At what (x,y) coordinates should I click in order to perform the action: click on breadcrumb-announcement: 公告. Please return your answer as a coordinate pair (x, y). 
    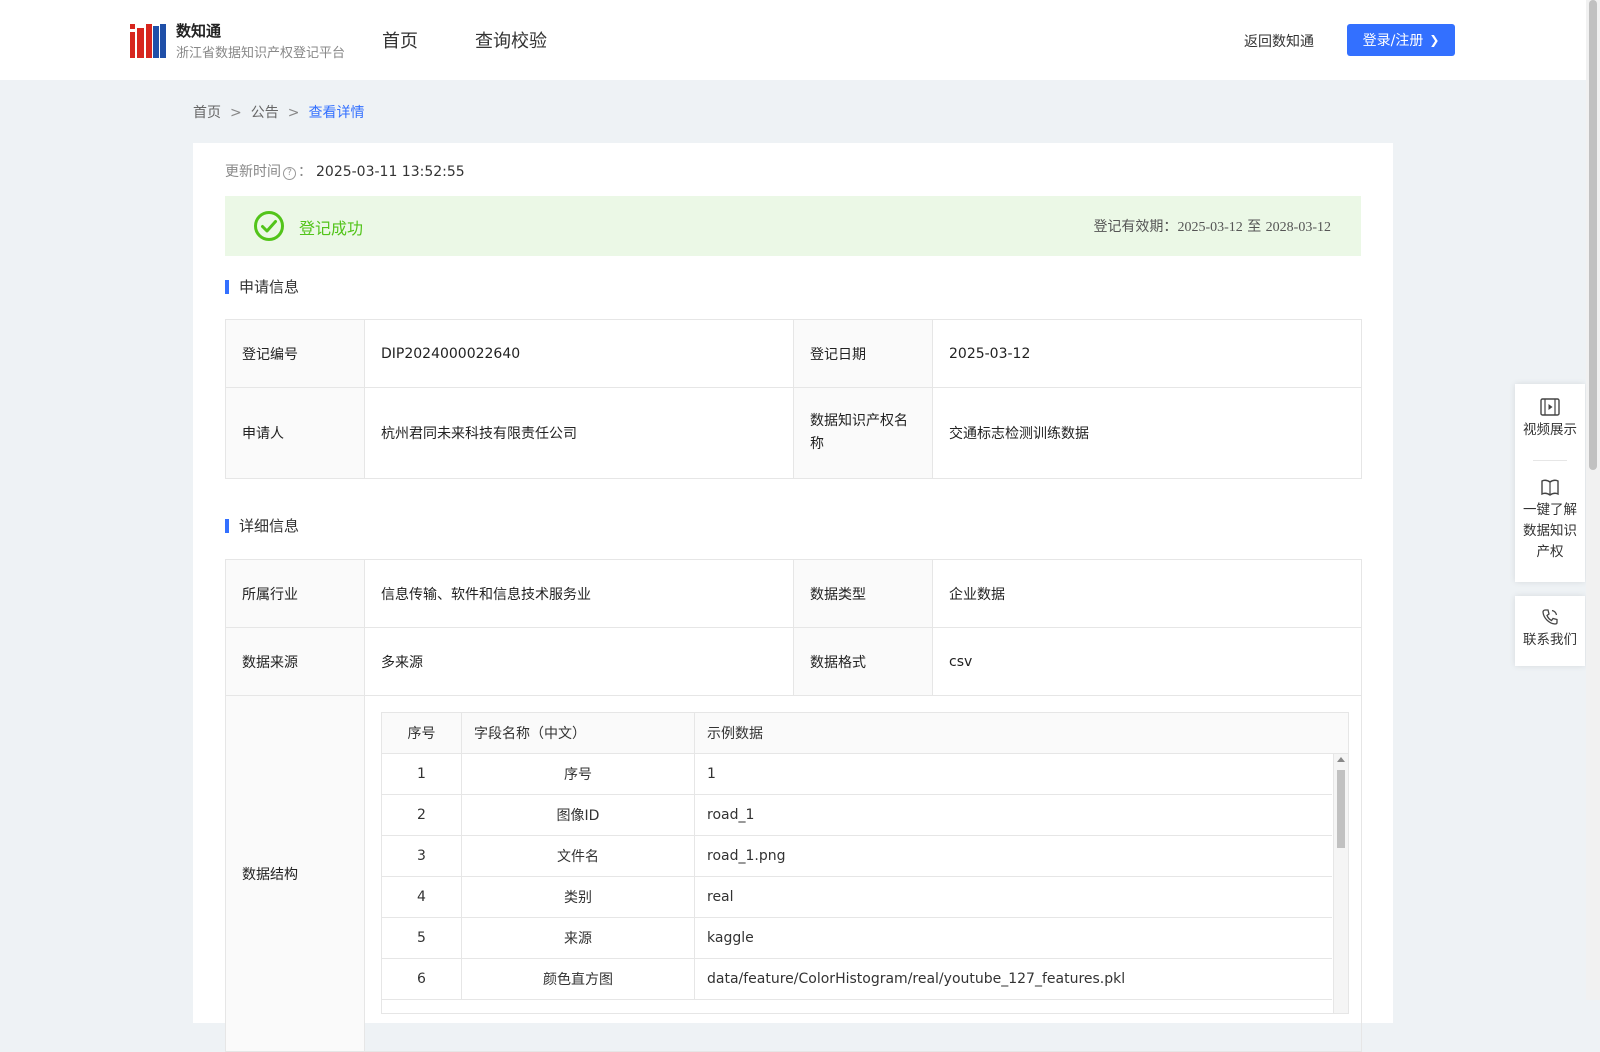
    Looking at the image, I should click on (265, 113).